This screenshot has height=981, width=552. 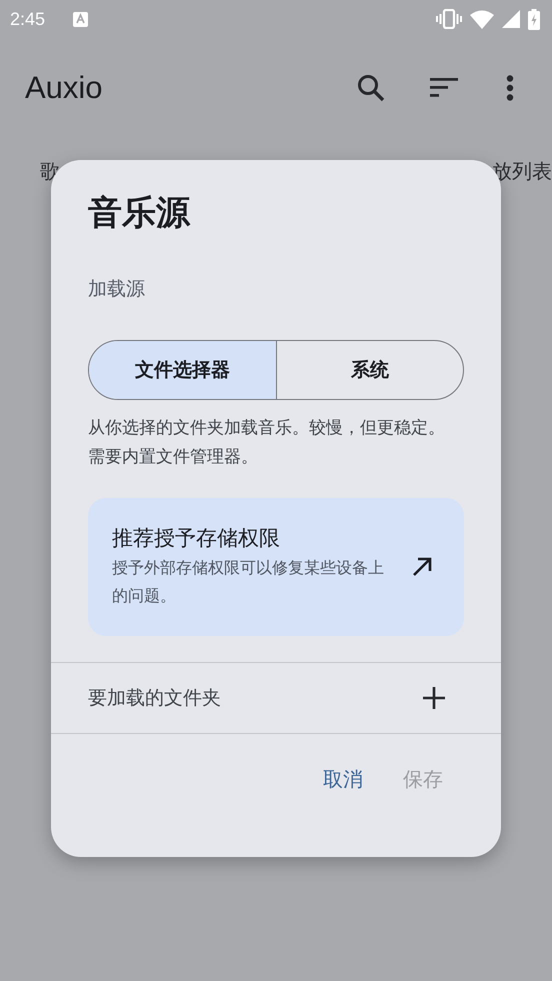 What do you see at coordinates (267, 443) in the screenshot?
I see `description-text: 从你选择的文件夹加载音乐。较慢，但更稳定。需要内置文件管理器。` at bounding box center [267, 443].